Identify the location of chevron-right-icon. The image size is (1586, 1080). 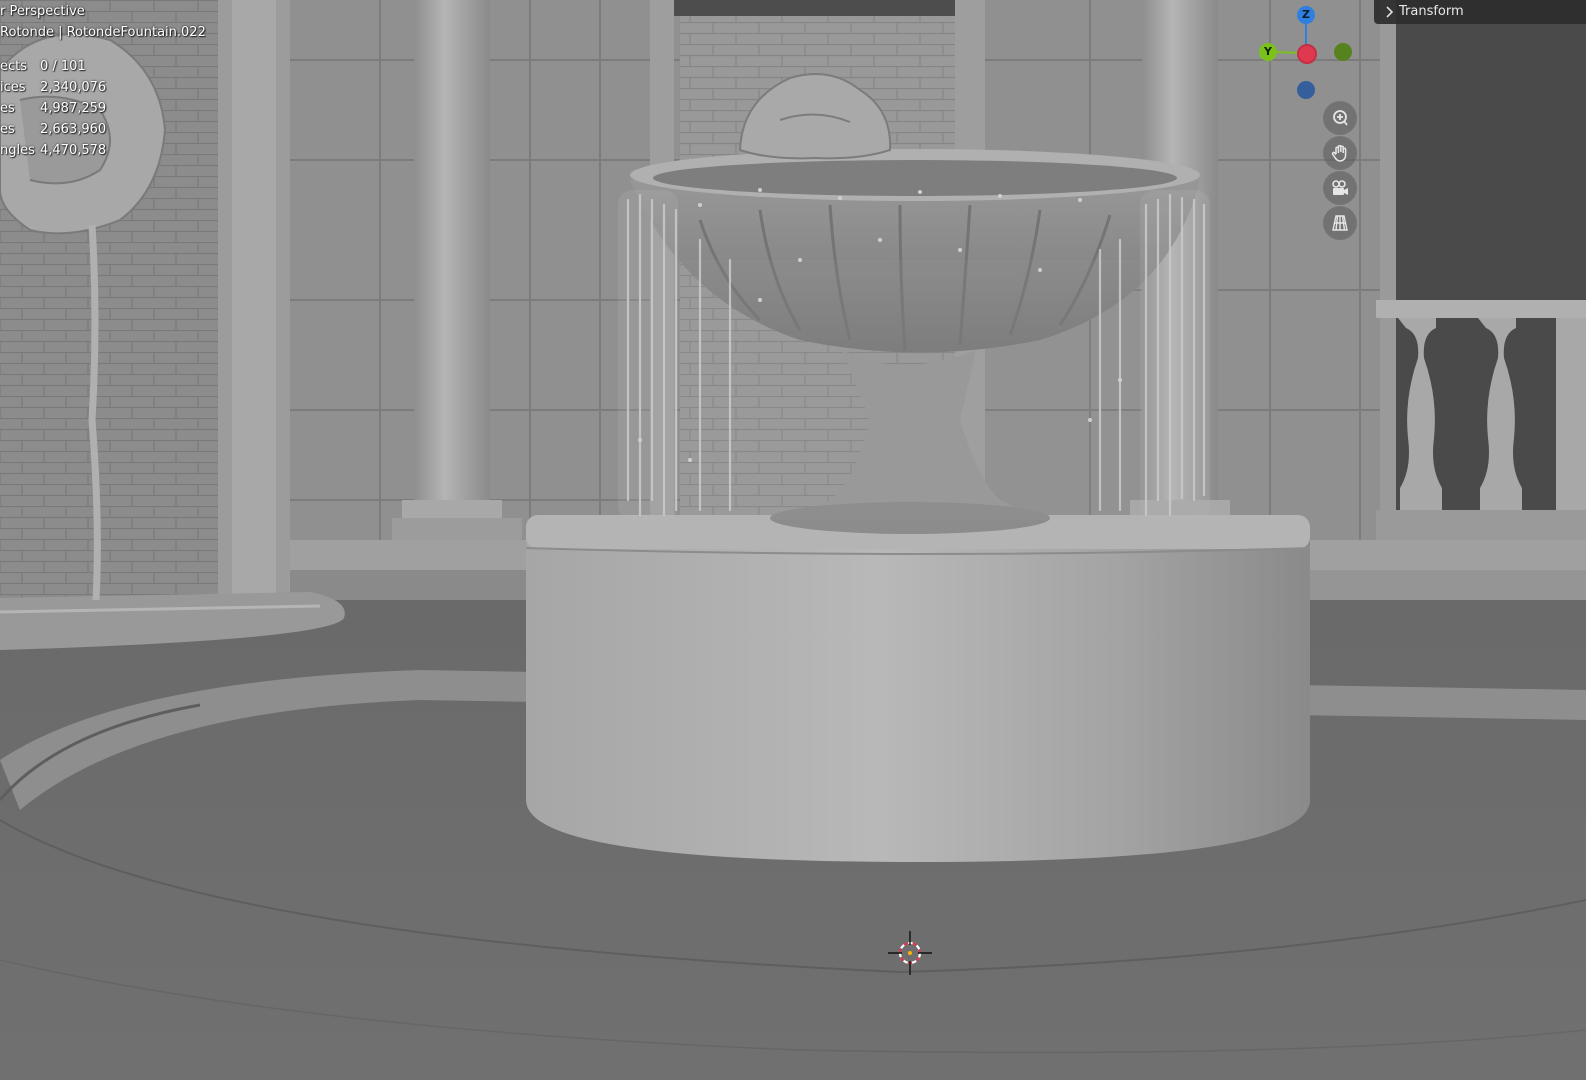
(1390, 12).